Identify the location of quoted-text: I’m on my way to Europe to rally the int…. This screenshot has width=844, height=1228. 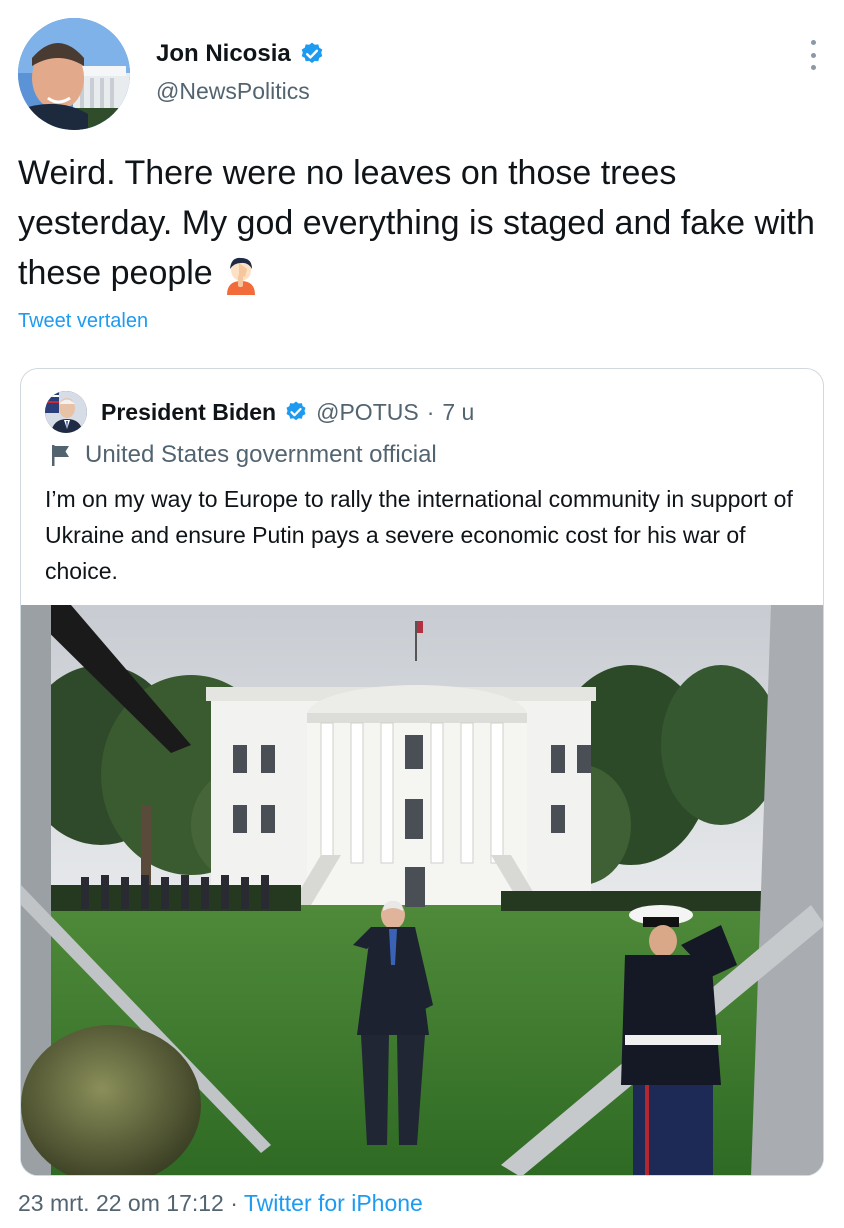
(419, 535).